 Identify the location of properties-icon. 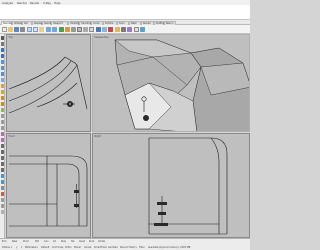
(129, 29).